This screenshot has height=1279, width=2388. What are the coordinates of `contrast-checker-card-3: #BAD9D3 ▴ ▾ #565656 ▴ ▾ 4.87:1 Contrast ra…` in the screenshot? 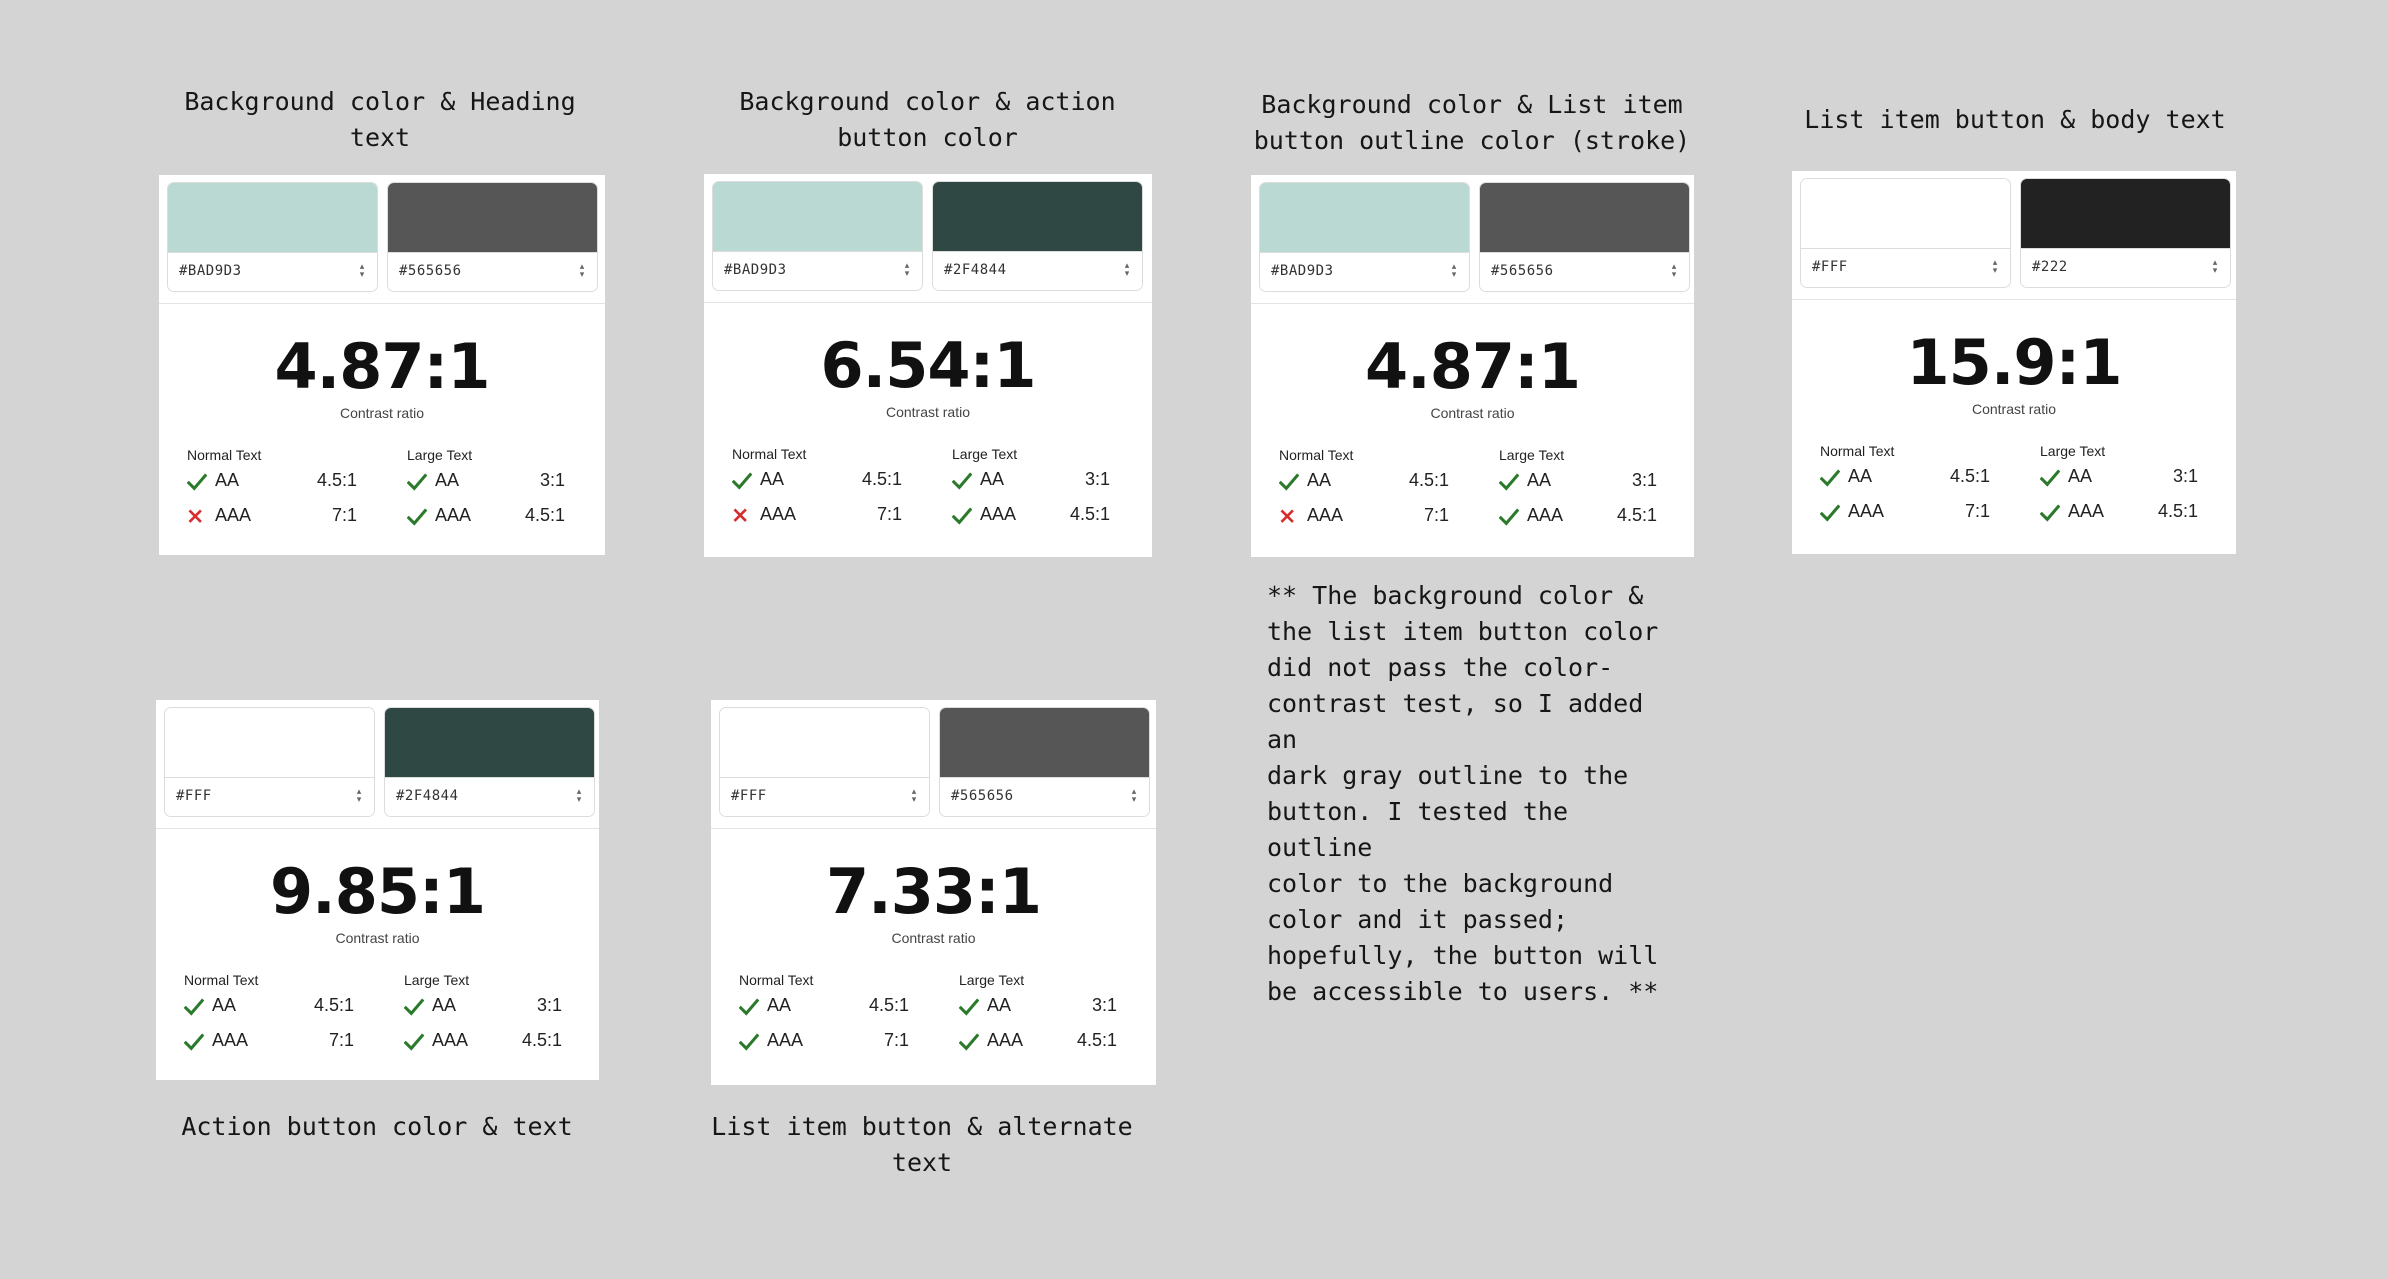 It's located at (1472, 366).